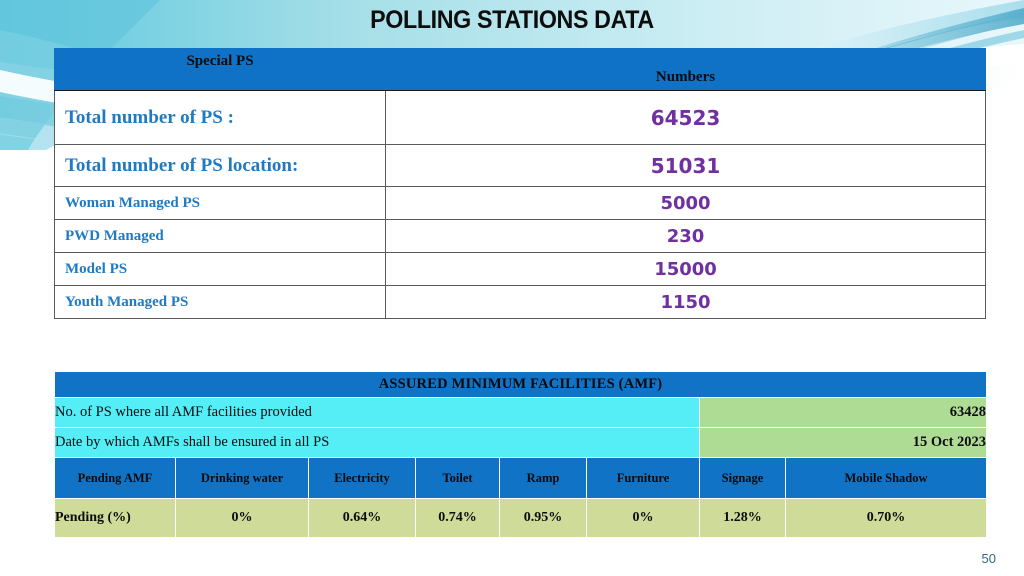  I want to click on amf-value-mobile-shadow: 0.70%, so click(886, 518).